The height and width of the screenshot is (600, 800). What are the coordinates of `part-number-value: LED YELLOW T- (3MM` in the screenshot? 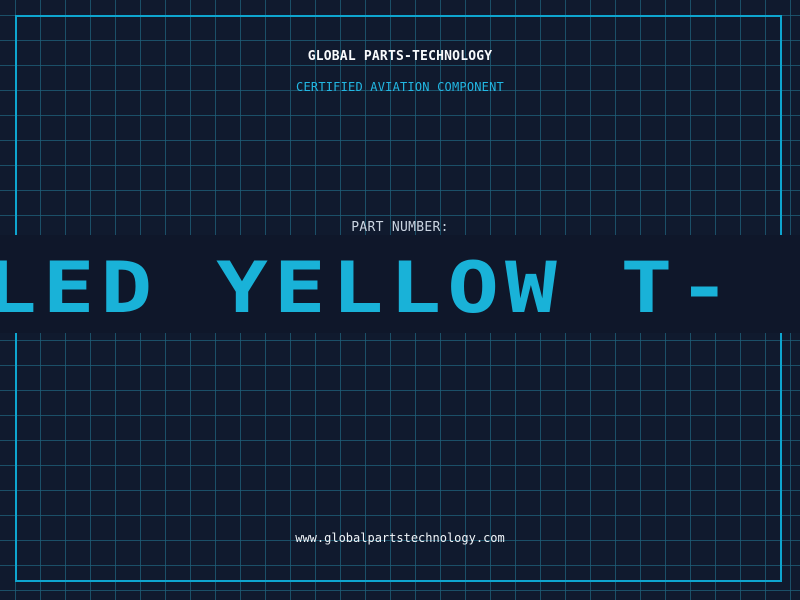 It's located at (400, 288).